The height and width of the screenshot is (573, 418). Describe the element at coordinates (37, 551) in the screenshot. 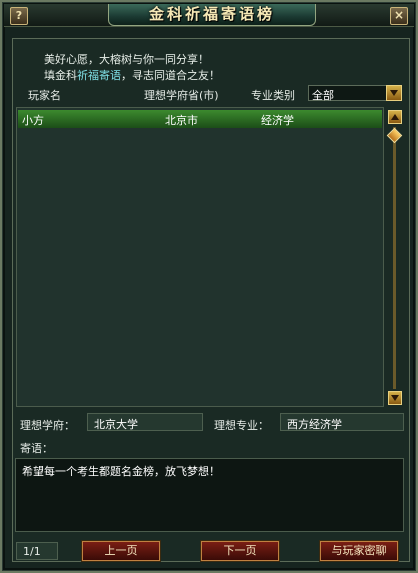

I see `page-indicator: 1/1` at that location.